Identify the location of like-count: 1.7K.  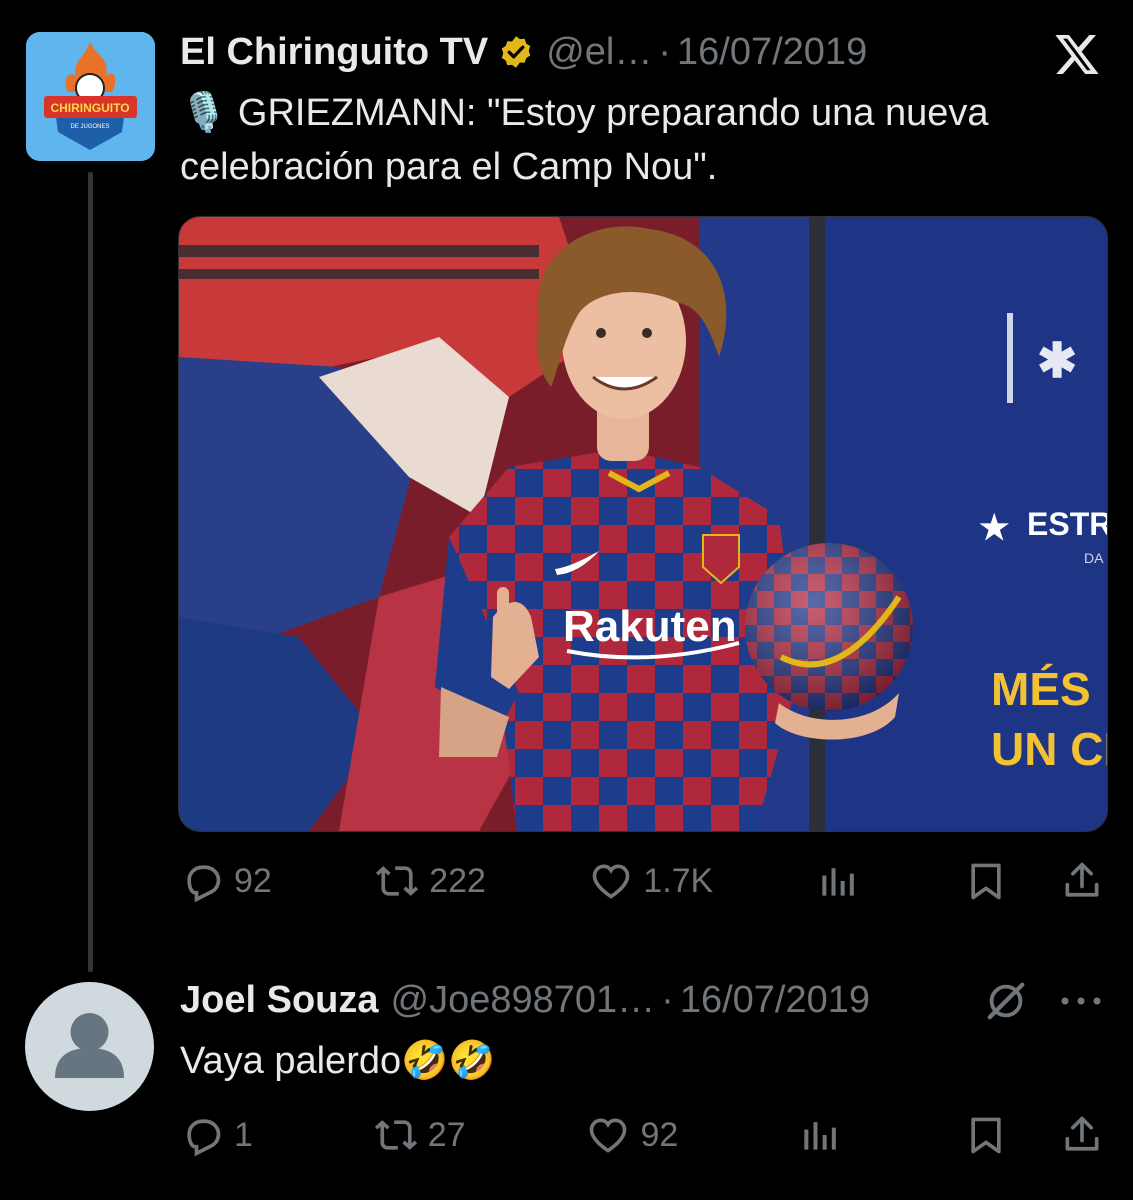
(678, 880).